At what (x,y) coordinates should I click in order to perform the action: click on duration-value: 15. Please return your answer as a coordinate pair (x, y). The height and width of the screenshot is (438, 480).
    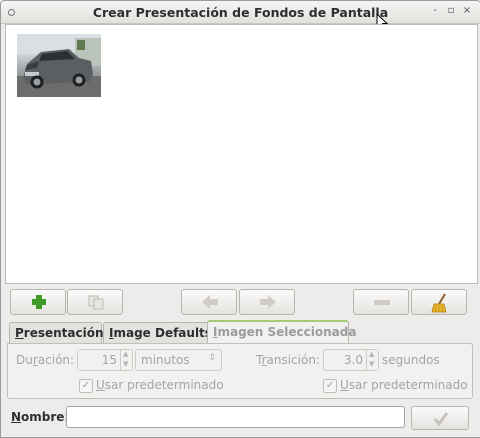
    Looking at the image, I should click on (109, 360).